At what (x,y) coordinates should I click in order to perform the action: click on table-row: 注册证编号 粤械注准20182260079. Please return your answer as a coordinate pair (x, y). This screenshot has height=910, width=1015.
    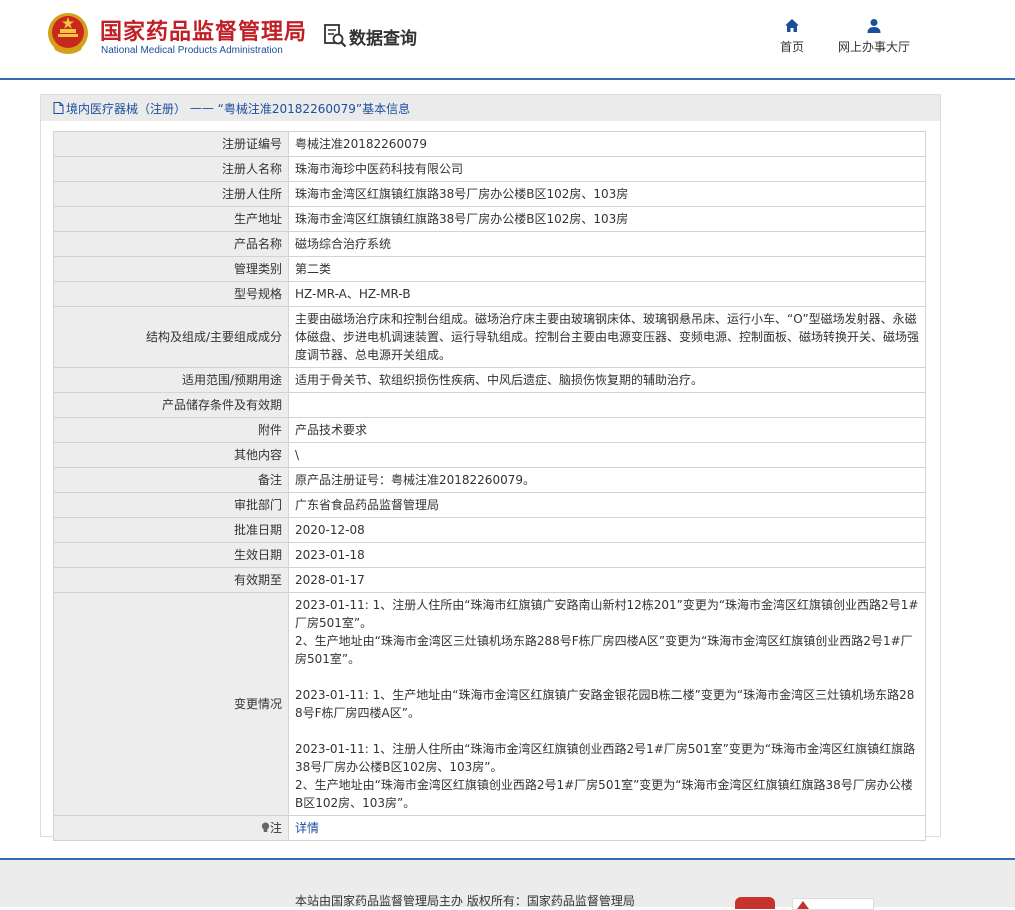
    Looking at the image, I should click on (489, 144).